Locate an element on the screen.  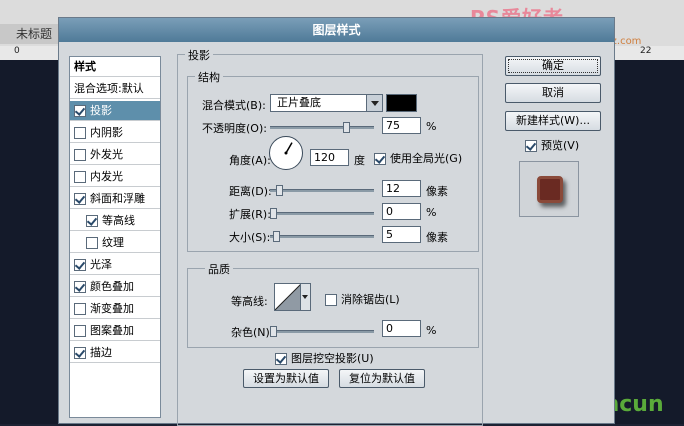
style-item: 等高线 is located at coordinates (115, 221).